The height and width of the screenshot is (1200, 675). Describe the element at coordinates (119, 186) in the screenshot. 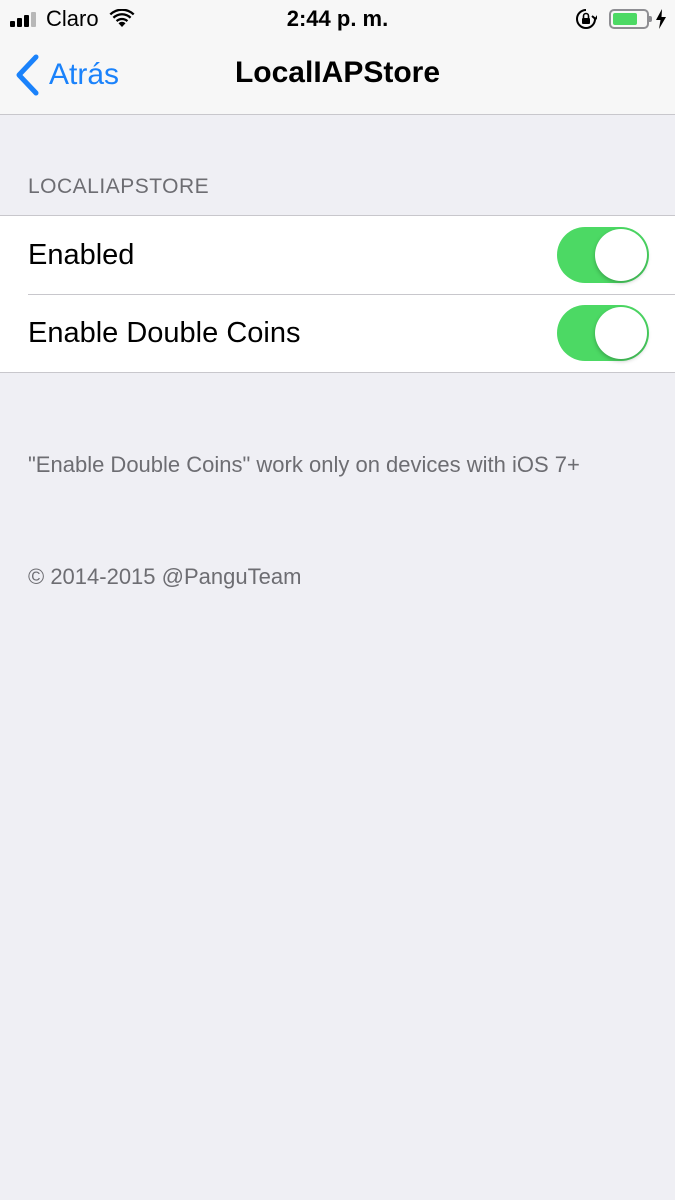

I see `section-header: LOCALIAPSTORE` at that location.